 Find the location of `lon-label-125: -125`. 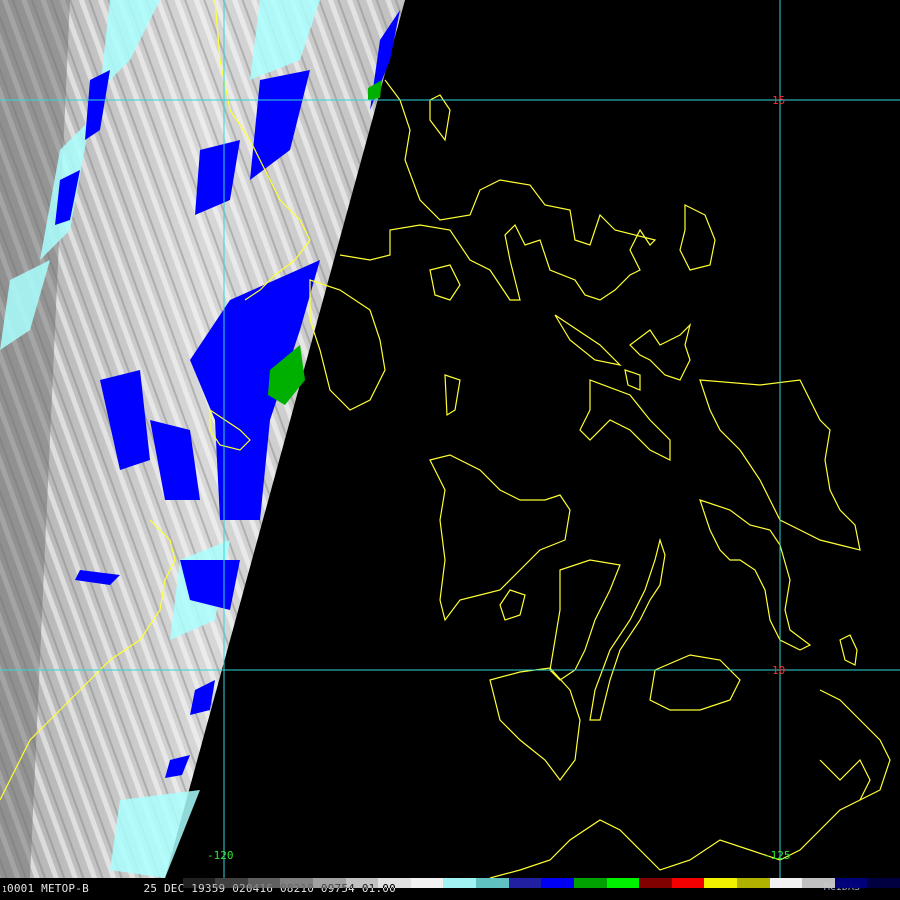

lon-label-125: -125 is located at coordinates (777, 855).